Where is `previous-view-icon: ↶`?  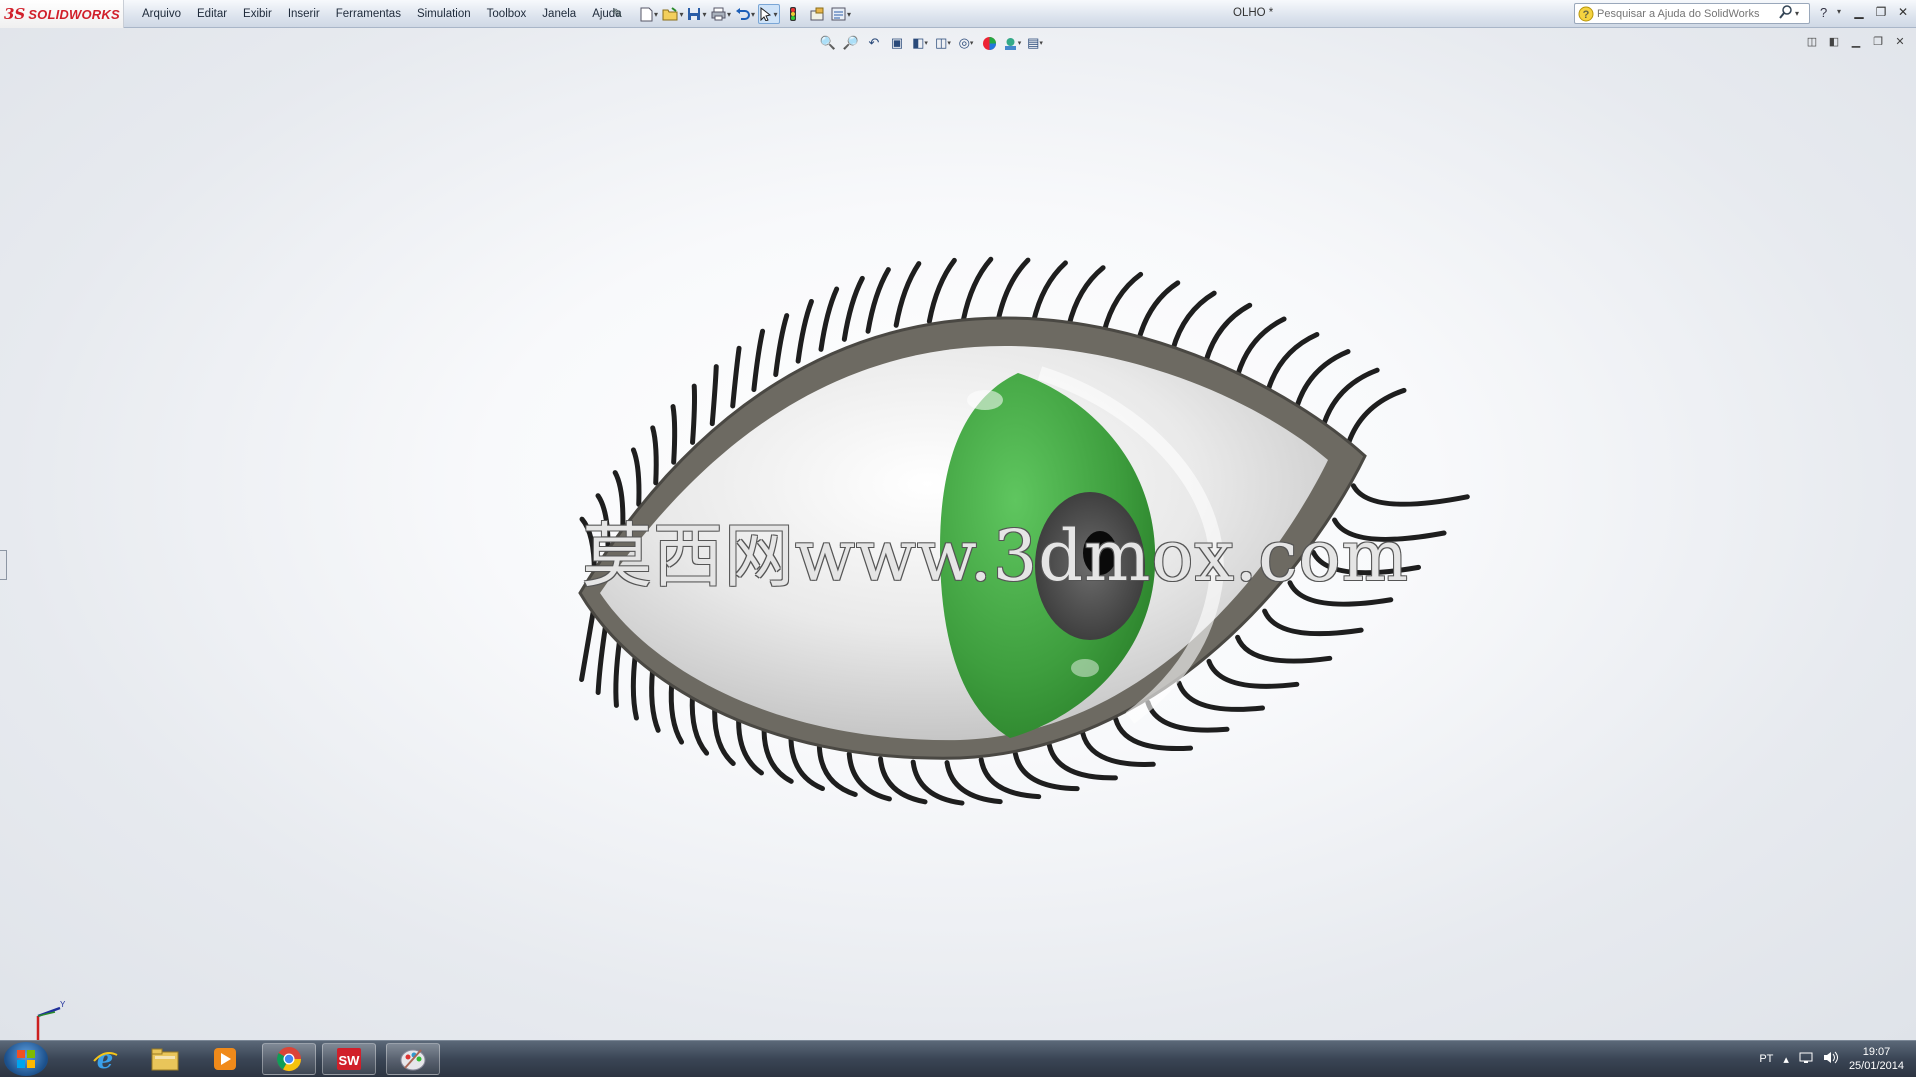 previous-view-icon: ↶ is located at coordinates (874, 43).